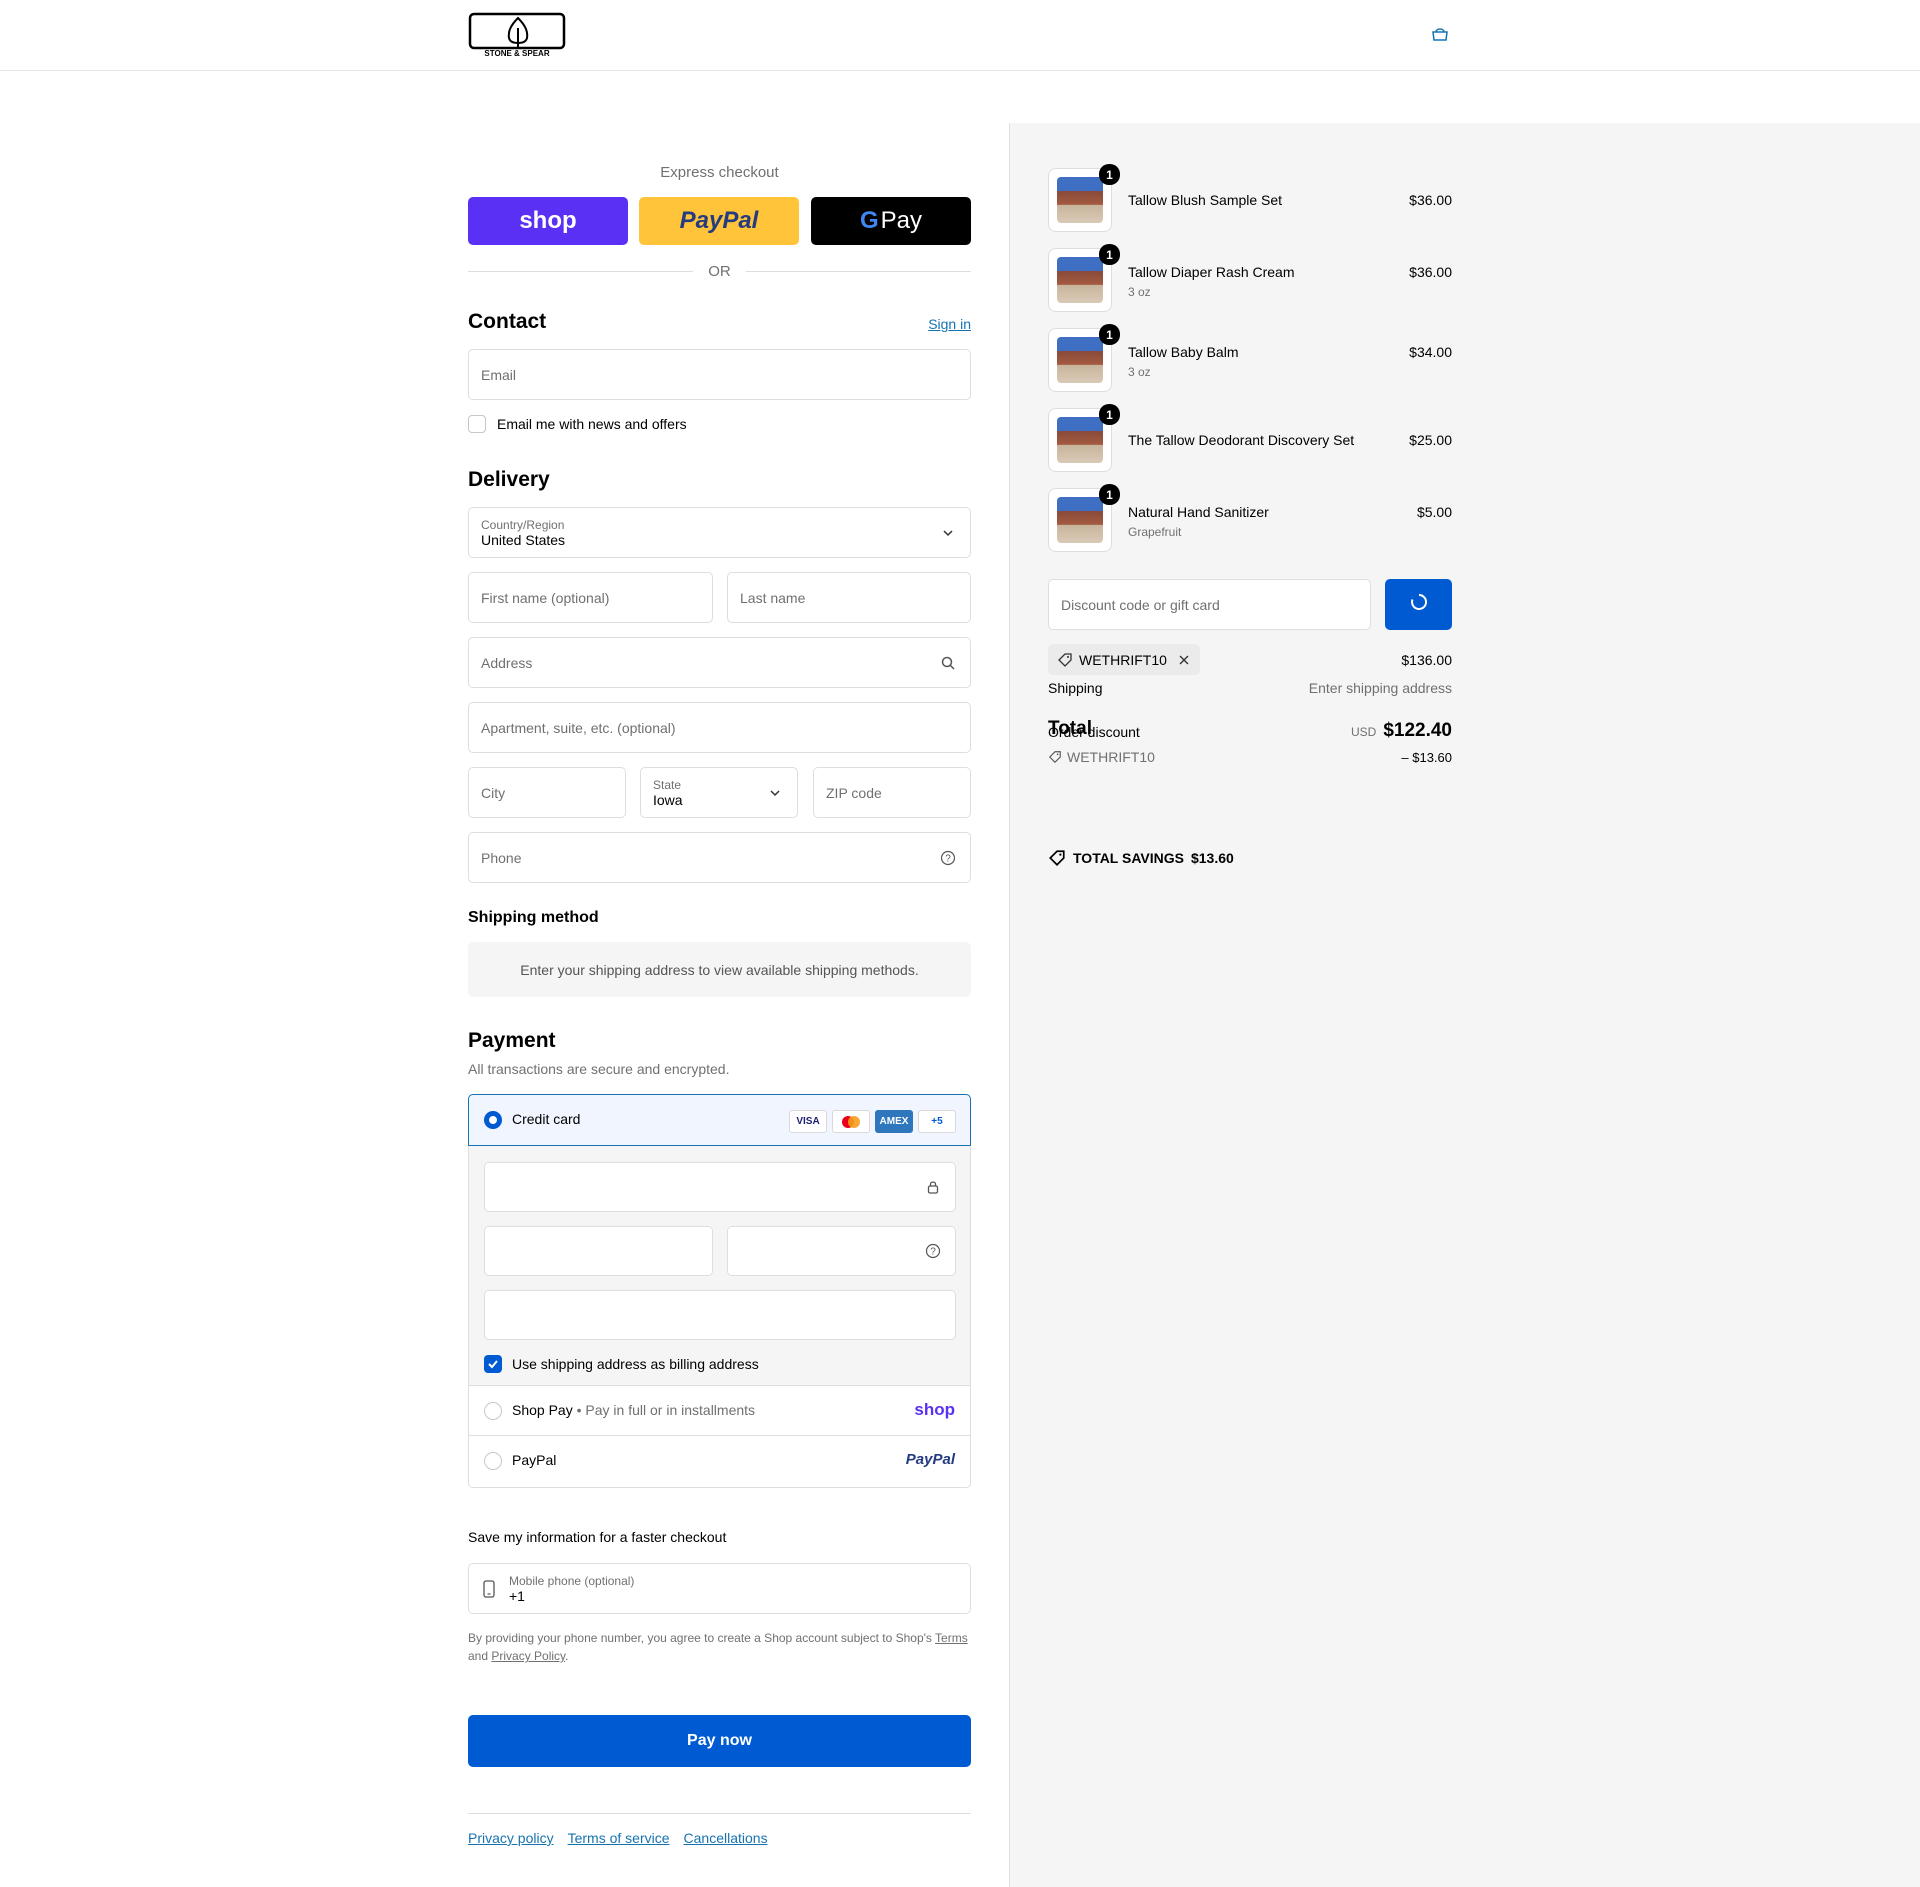  Describe the element at coordinates (719, 792) in the screenshot. I see `state-select: State Iowa` at that location.